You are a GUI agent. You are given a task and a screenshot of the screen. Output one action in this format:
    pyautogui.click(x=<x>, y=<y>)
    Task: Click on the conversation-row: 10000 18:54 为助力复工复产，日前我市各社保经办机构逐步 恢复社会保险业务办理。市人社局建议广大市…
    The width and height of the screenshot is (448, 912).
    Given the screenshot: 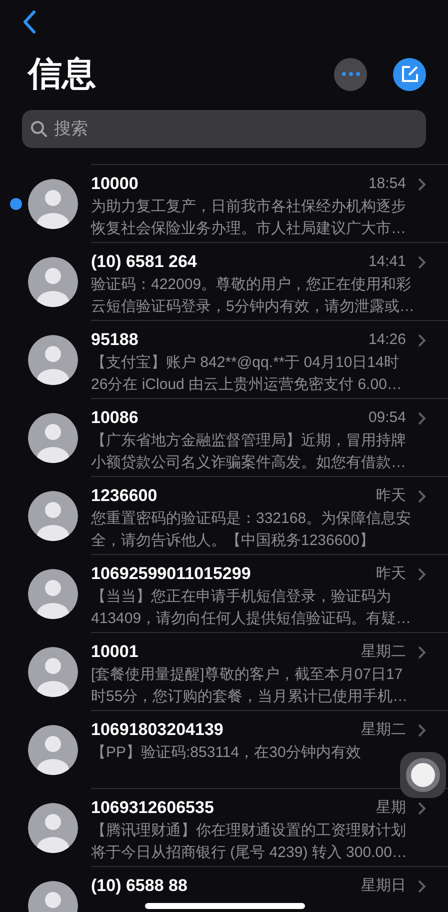 What is the action you would take?
    pyautogui.click(x=224, y=204)
    